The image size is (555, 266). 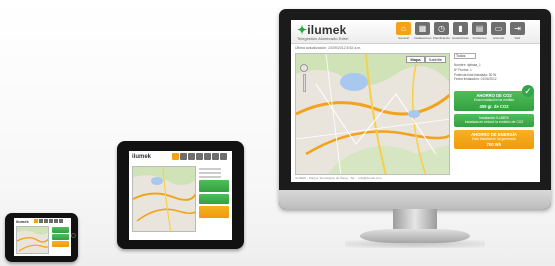 I want to click on tablet-screen: ilumek, so click(x=180, y=195).